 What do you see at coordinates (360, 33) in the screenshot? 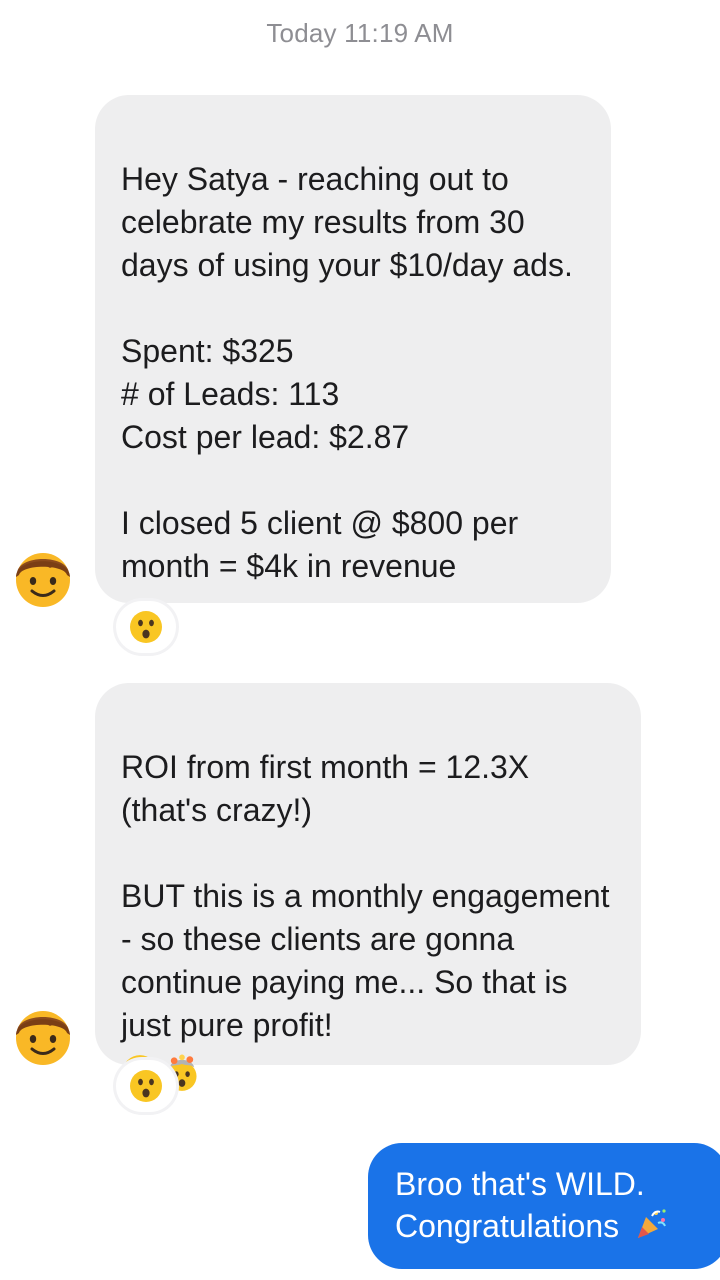
I see `message-timestamp: Today 11:19 AM` at bounding box center [360, 33].